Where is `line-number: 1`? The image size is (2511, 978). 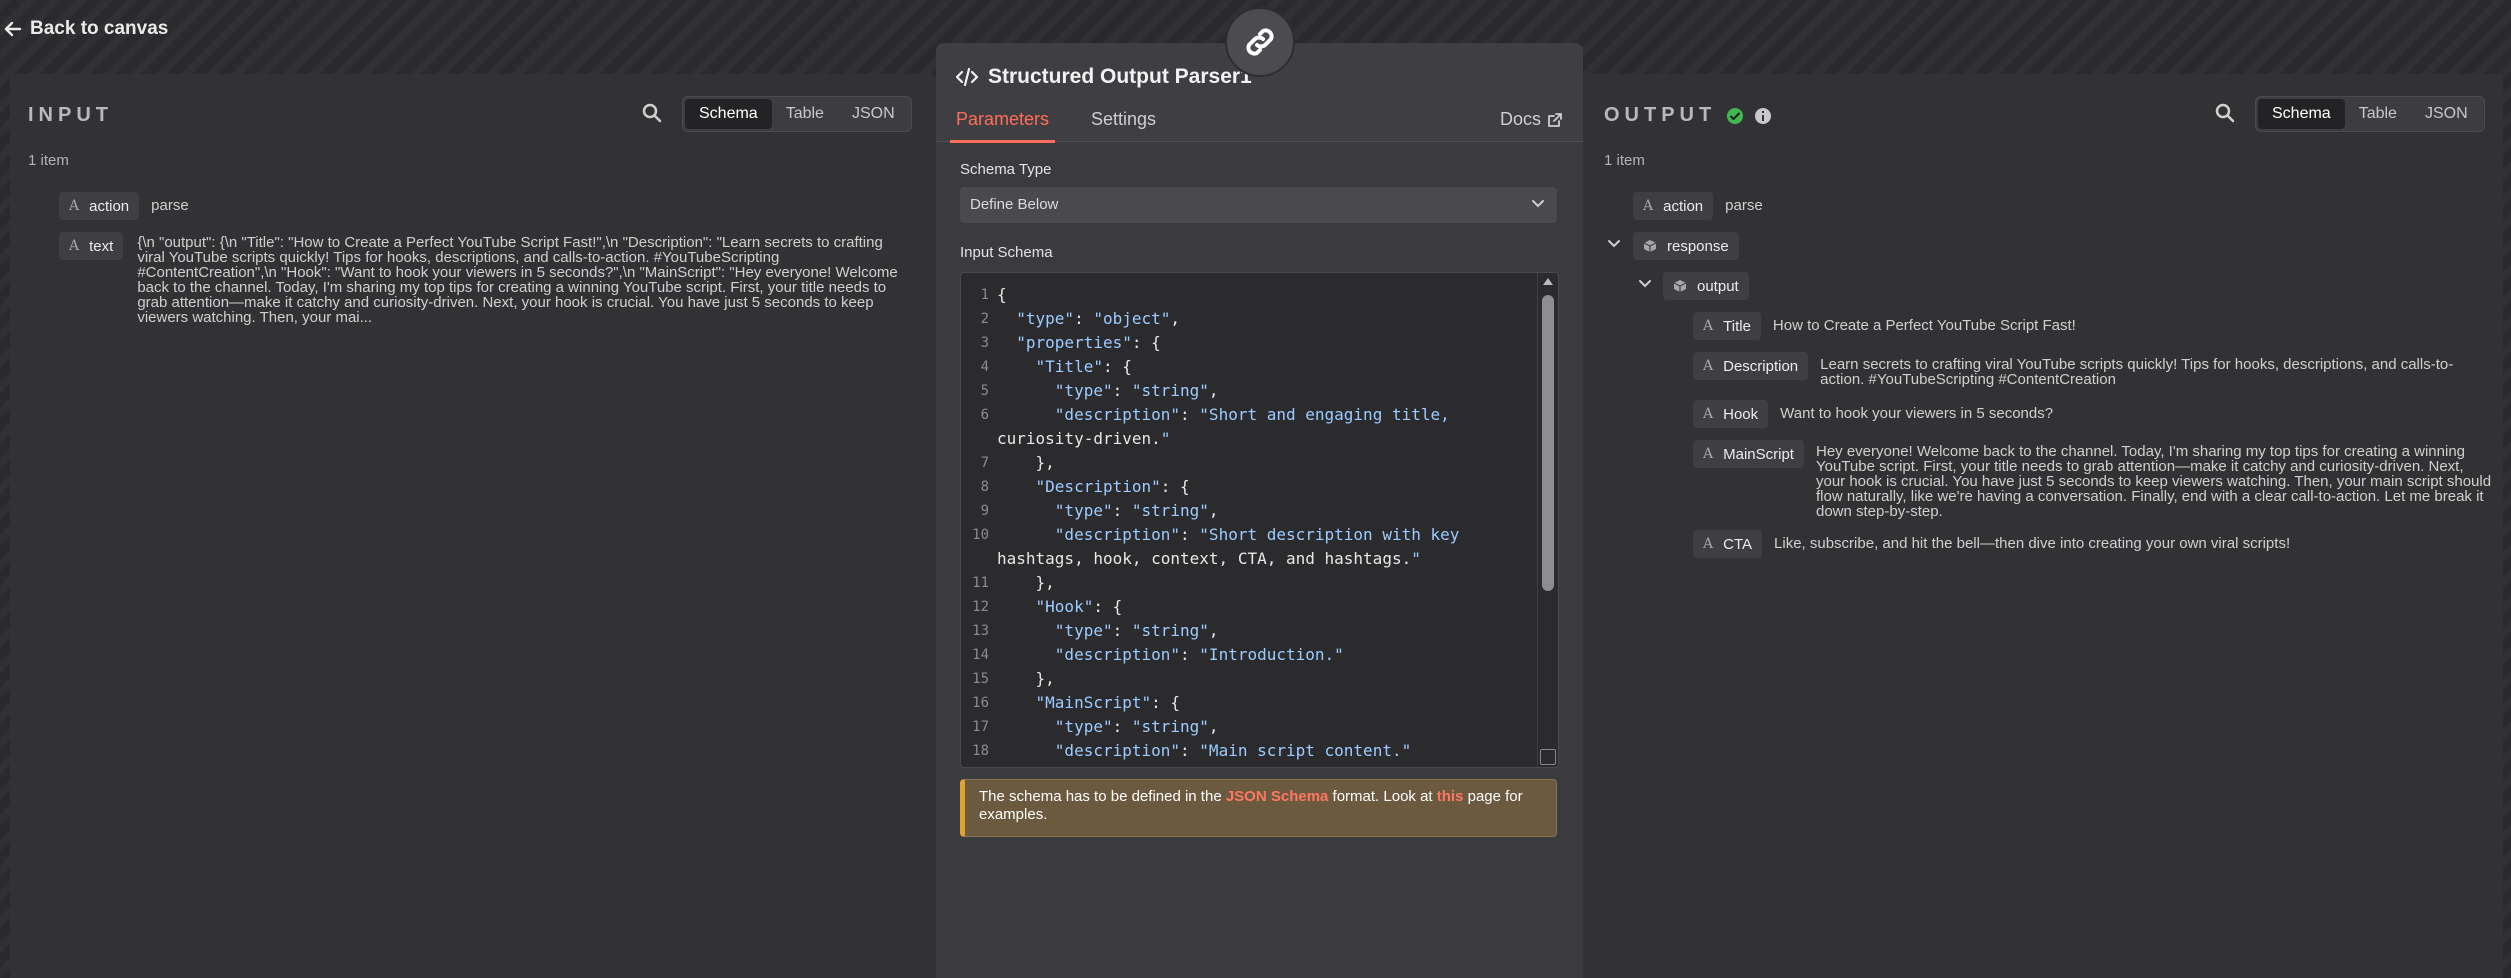
line-number: 1 is located at coordinates (984, 295).